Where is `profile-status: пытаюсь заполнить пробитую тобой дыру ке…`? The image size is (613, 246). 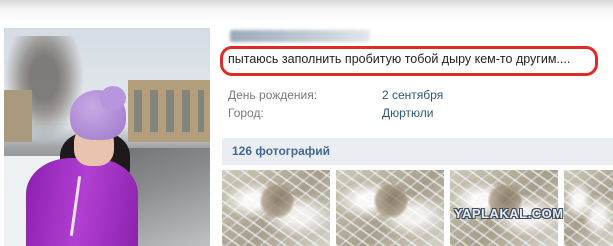
profile-status: пытаюсь заполнить пробитую тобой дыру ке… is located at coordinates (399, 59).